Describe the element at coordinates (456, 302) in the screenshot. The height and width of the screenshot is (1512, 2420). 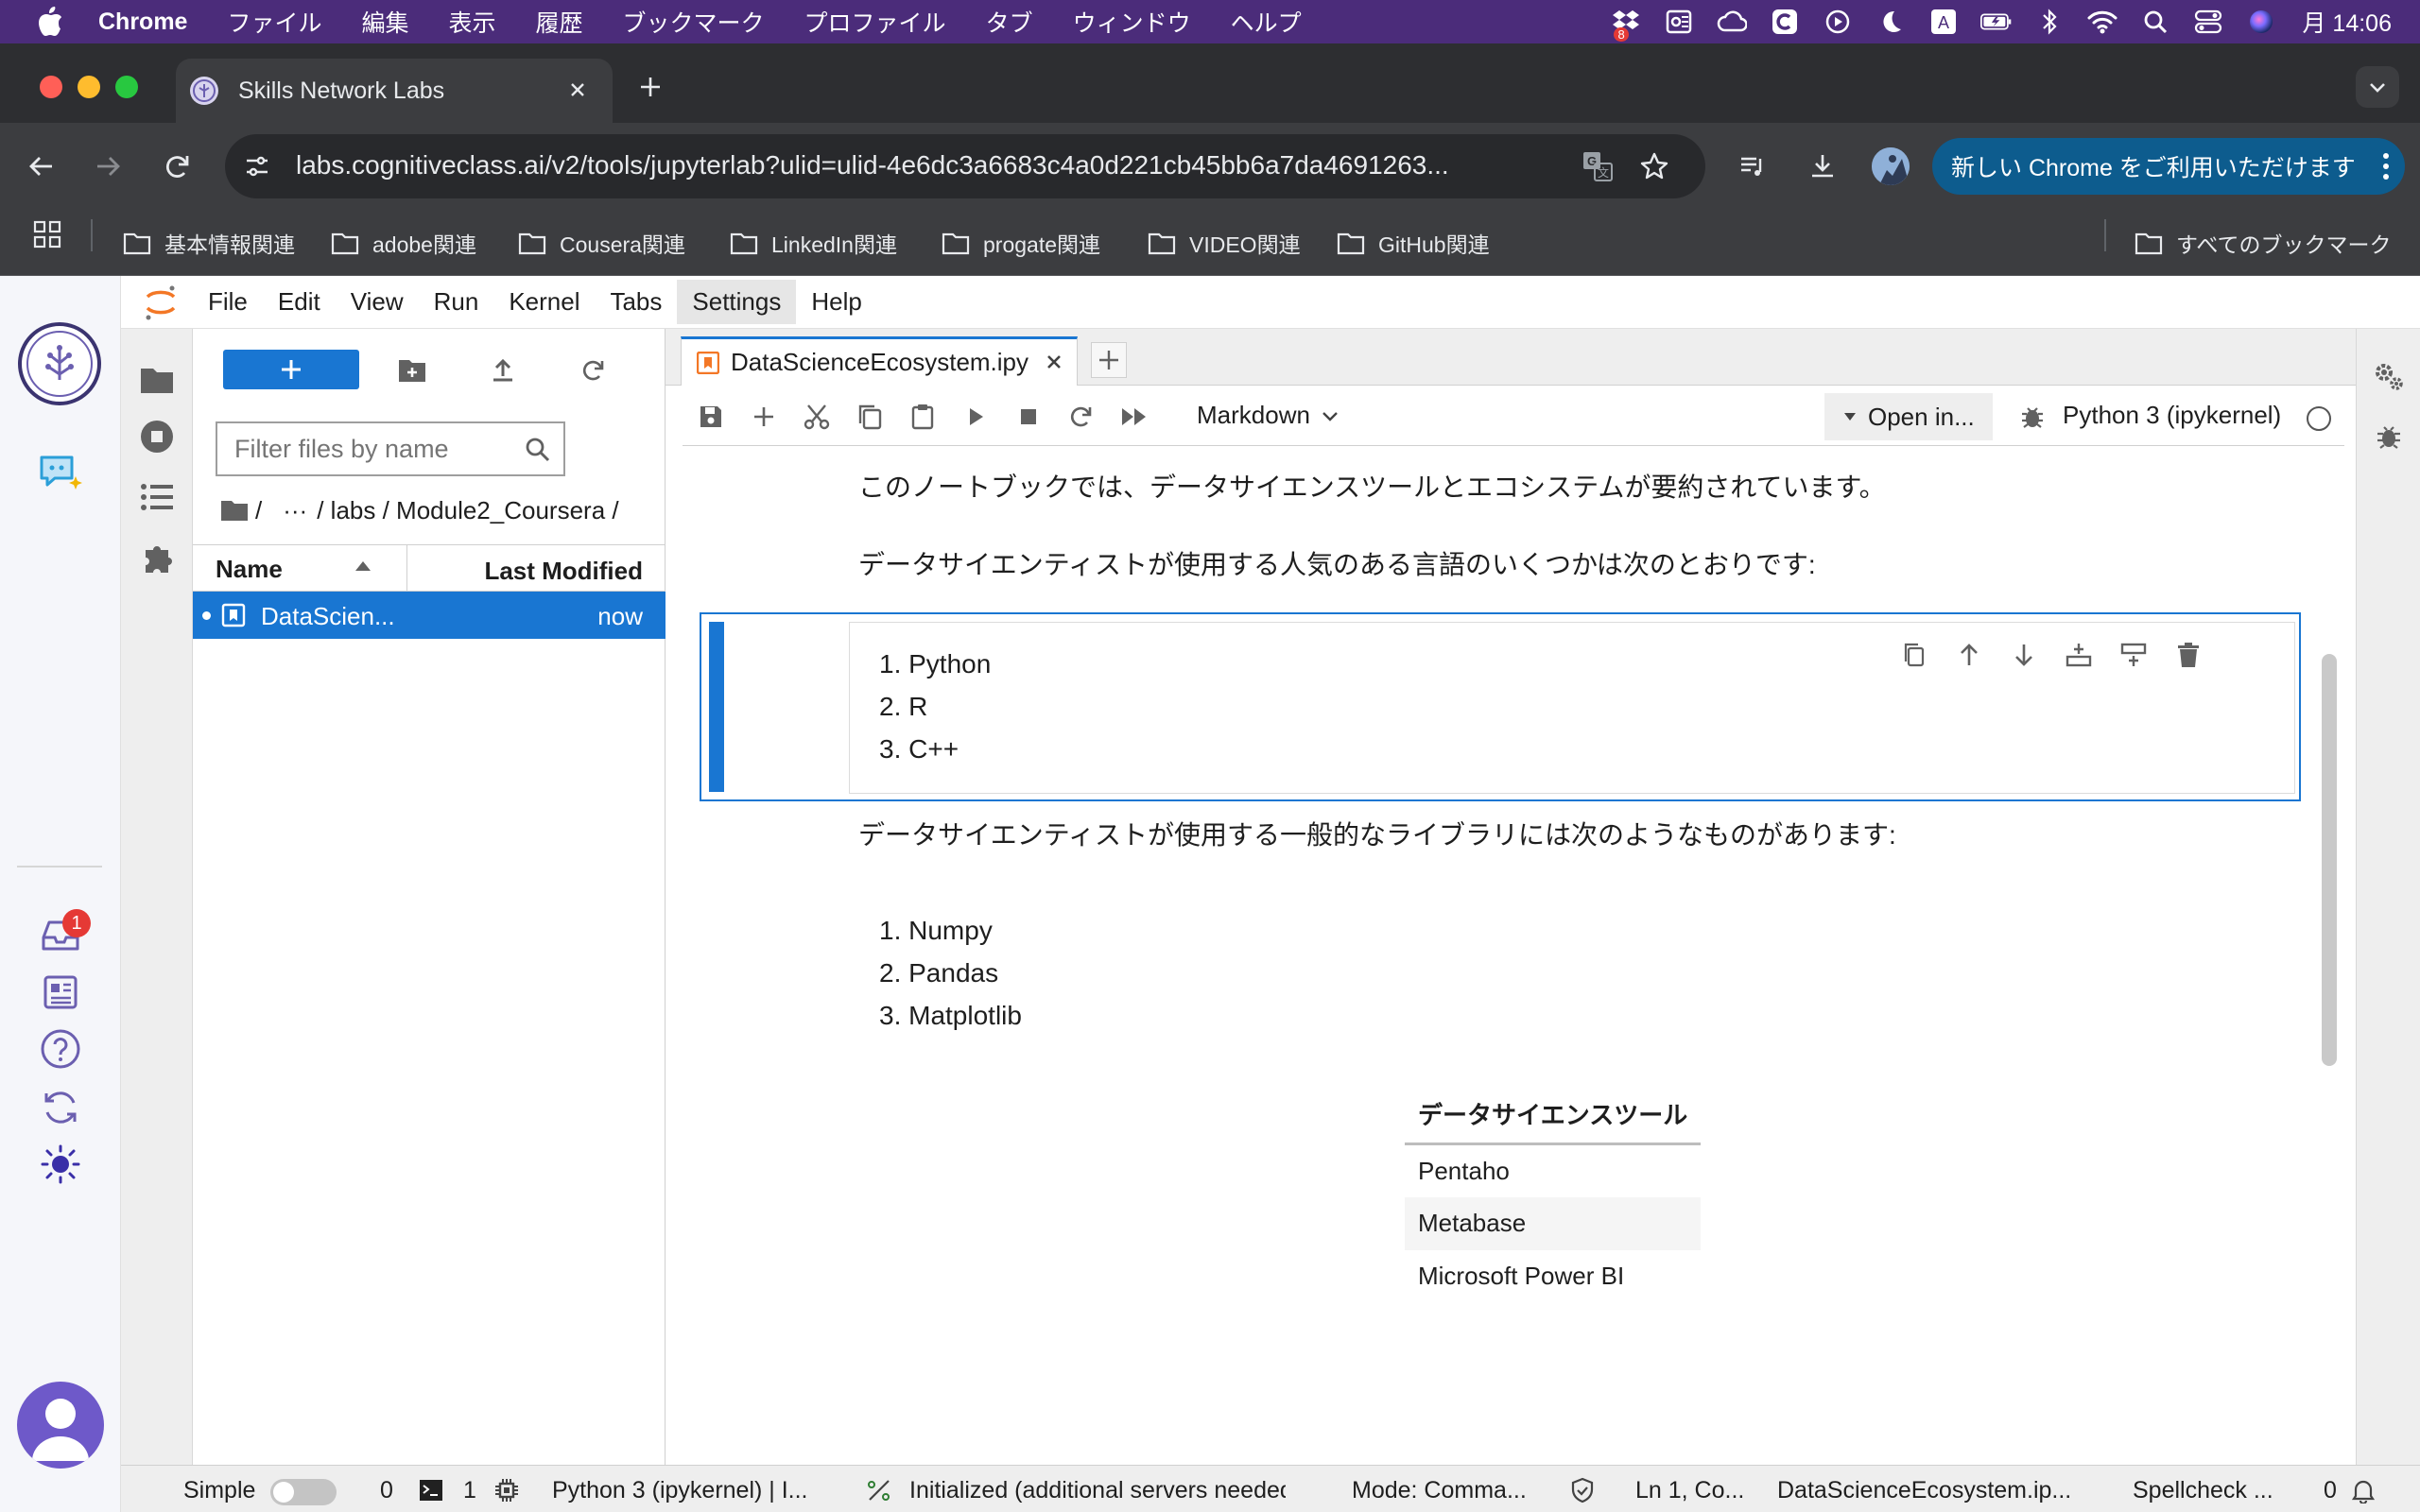
I see `jl-menu-run: Run` at that location.